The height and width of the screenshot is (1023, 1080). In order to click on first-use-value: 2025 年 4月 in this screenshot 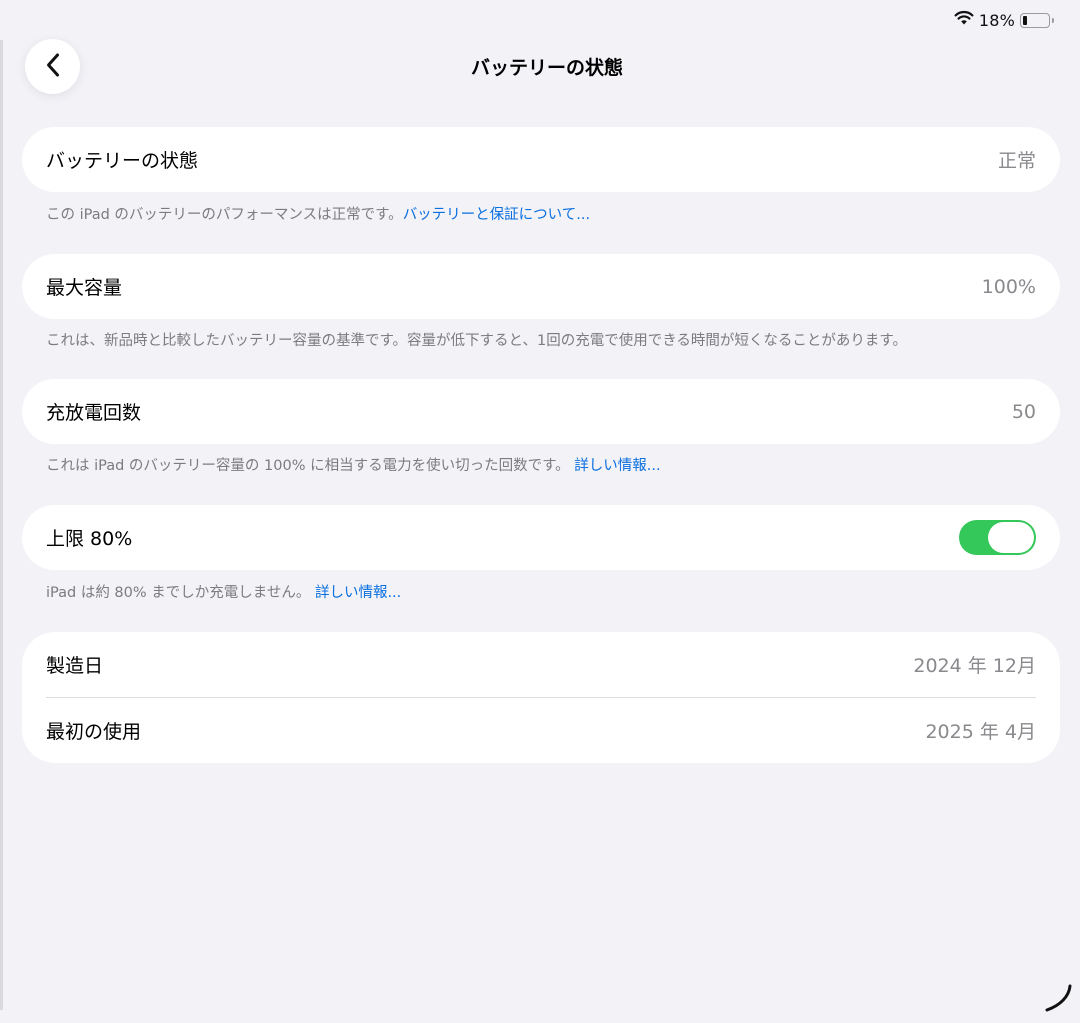, I will do `click(980, 732)`.